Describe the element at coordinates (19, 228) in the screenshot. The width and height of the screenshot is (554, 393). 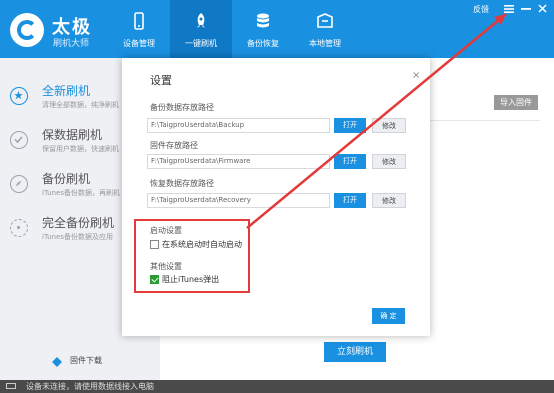
I see `refresh-icon` at that location.